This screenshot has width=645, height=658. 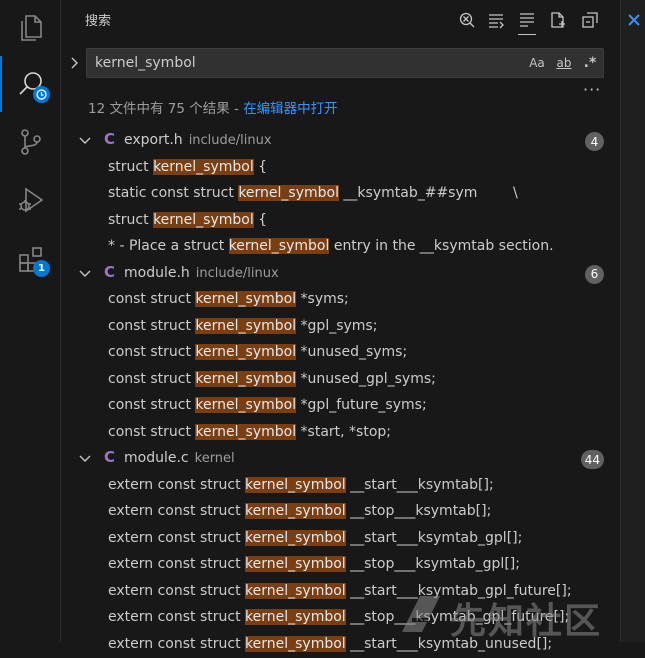 I want to click on run-debug-icon, so click(x=30, y=200).